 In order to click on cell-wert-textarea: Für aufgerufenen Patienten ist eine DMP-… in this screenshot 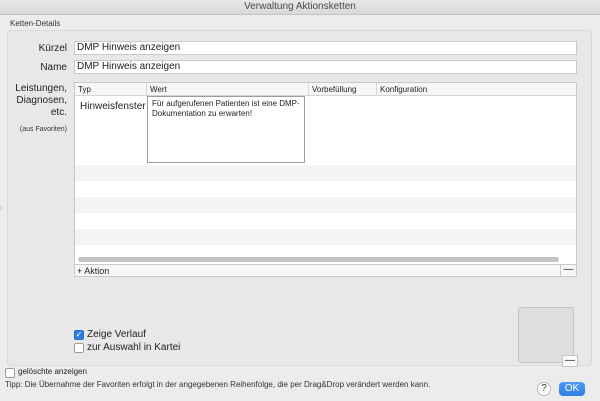, I will do `click(226, 129)`.